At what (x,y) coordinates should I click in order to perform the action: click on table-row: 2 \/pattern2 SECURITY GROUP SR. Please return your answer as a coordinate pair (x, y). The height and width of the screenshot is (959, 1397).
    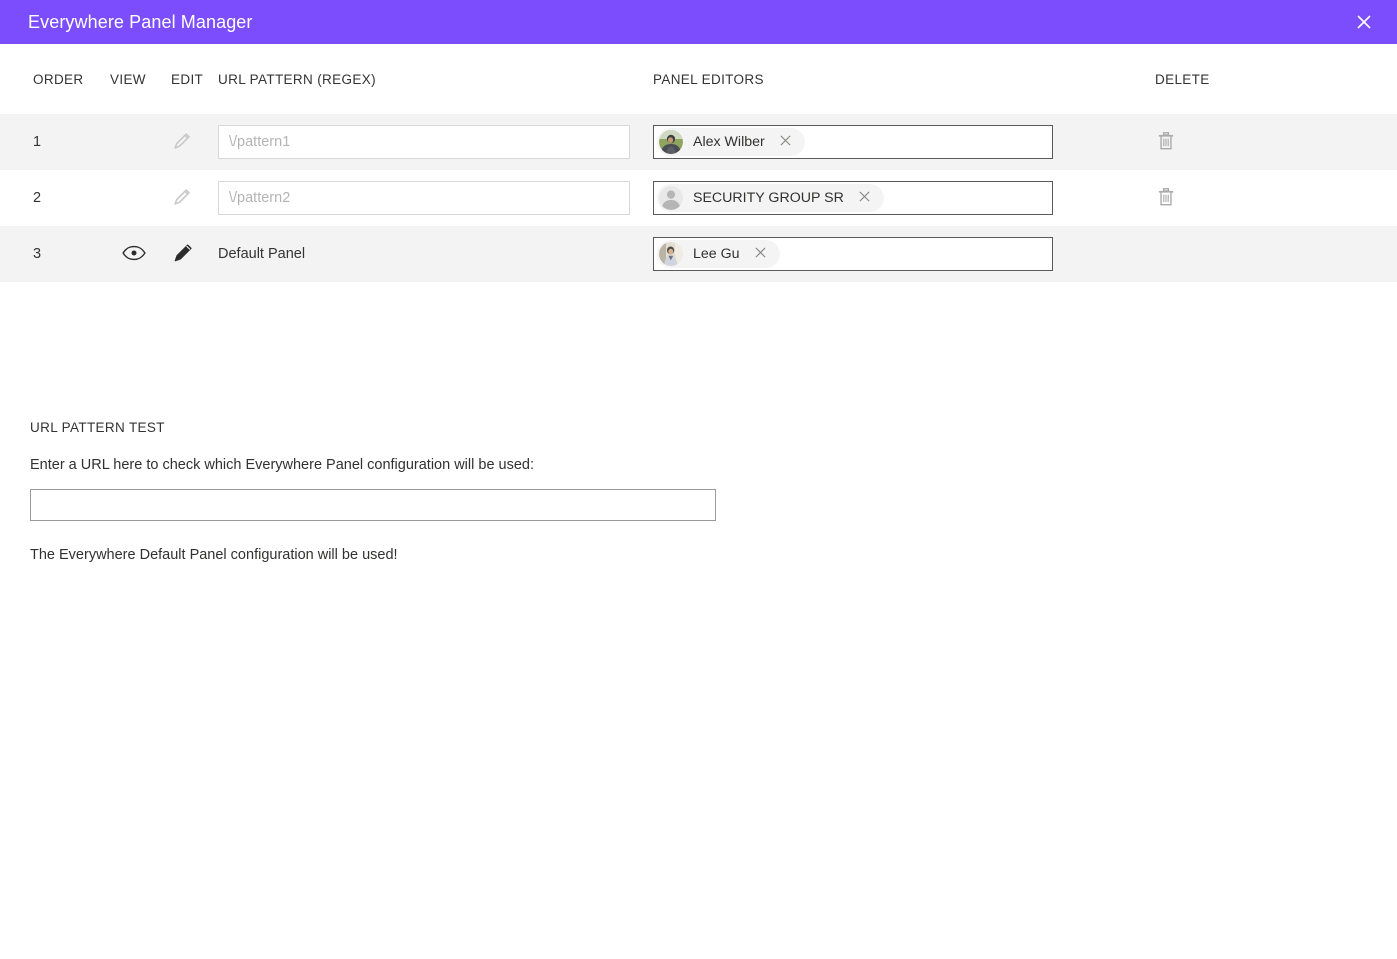
    Looking at the image, I should click on (698, 198).